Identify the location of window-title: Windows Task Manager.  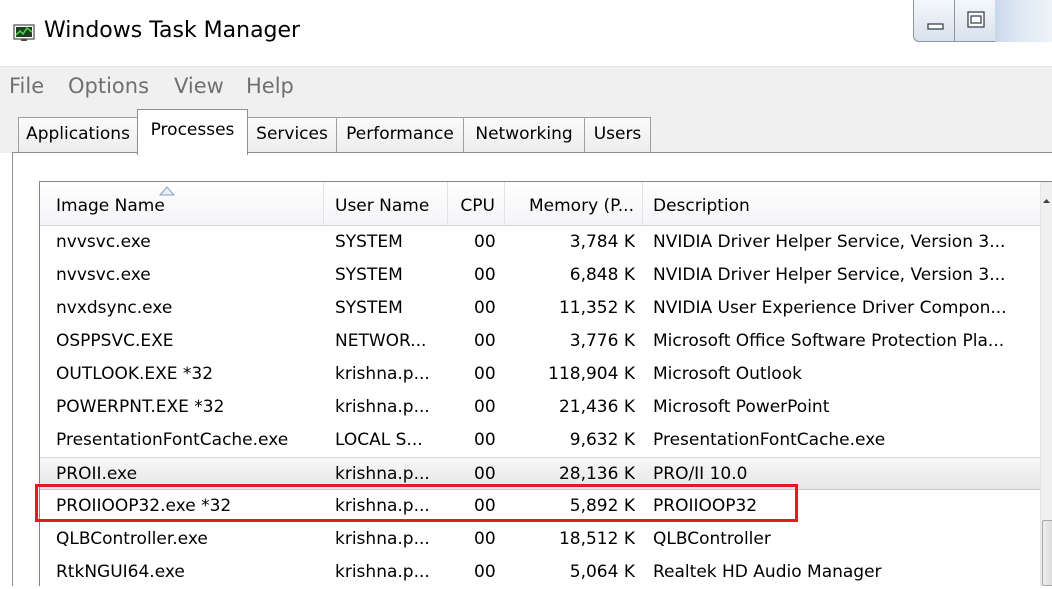
(172, 30).